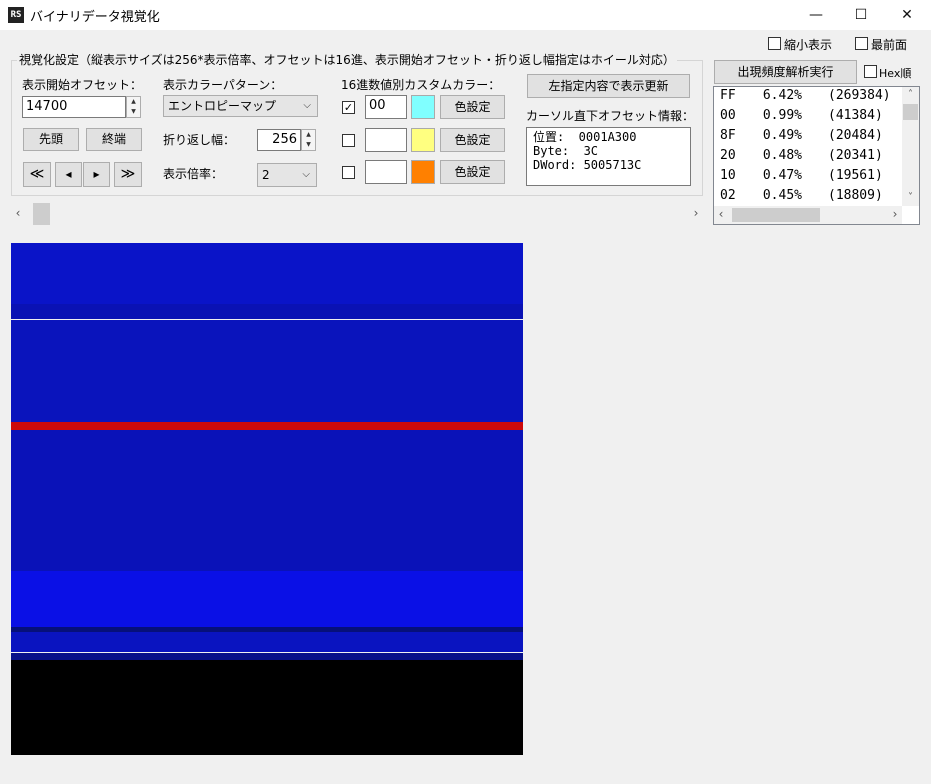  What do you see at coordinates (386, 107) in the screenshot?
I see `custom-color-1-value: 00` at bounding box center [386, 107].